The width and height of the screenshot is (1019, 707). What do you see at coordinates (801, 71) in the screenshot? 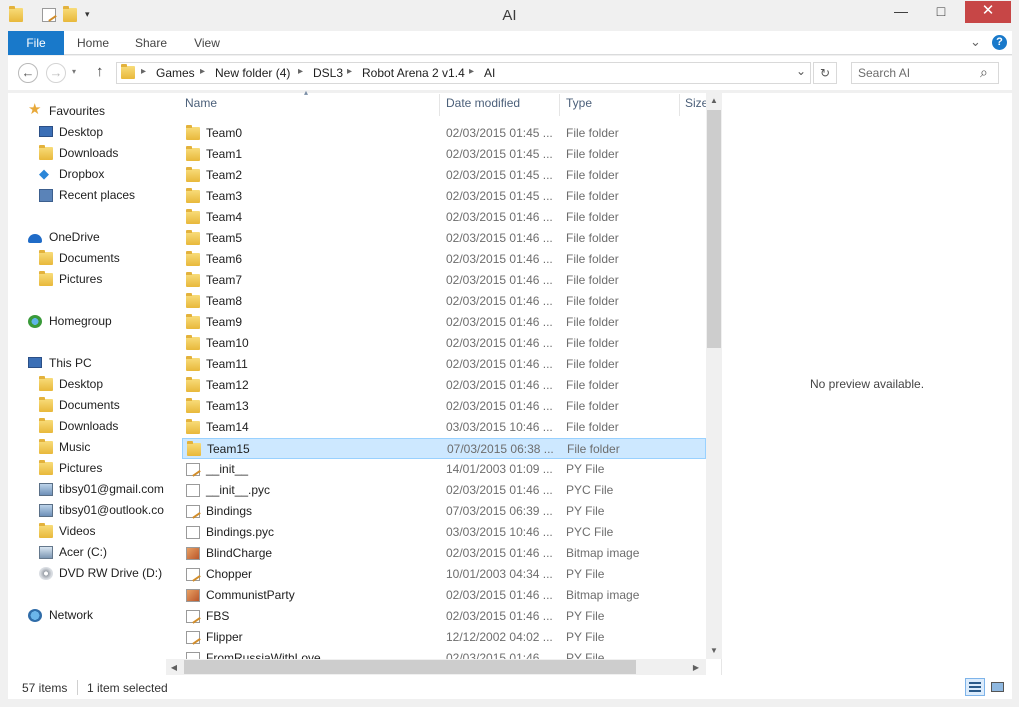
I see `address-dropdown-icon: ⌄` at bounding box center [801, 71].